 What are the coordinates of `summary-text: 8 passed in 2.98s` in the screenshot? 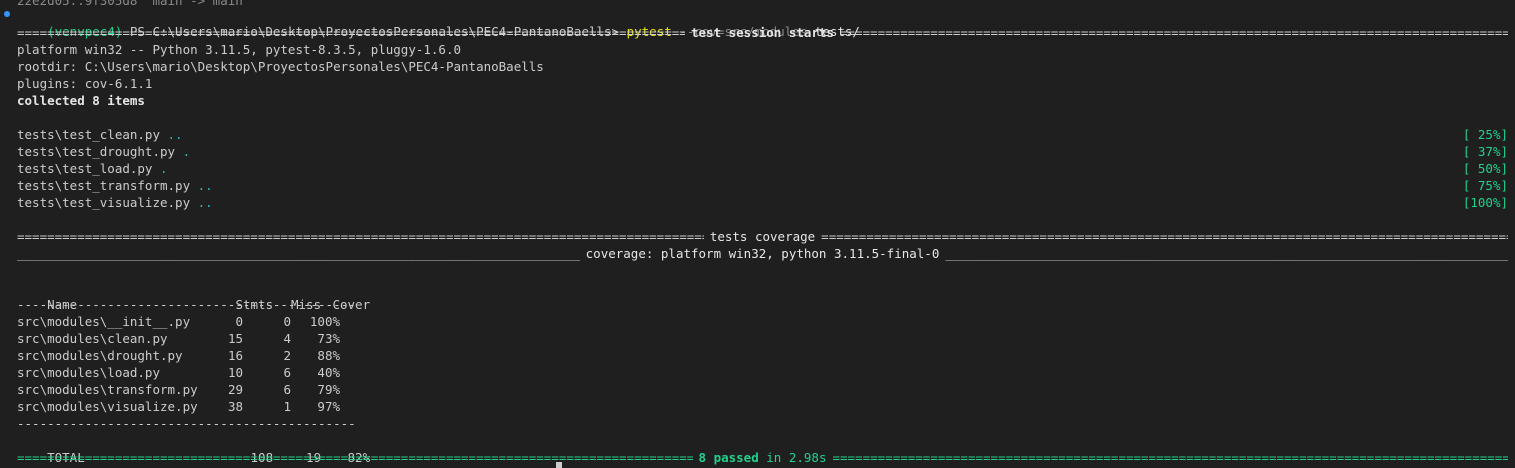 It's located at (763, 457).